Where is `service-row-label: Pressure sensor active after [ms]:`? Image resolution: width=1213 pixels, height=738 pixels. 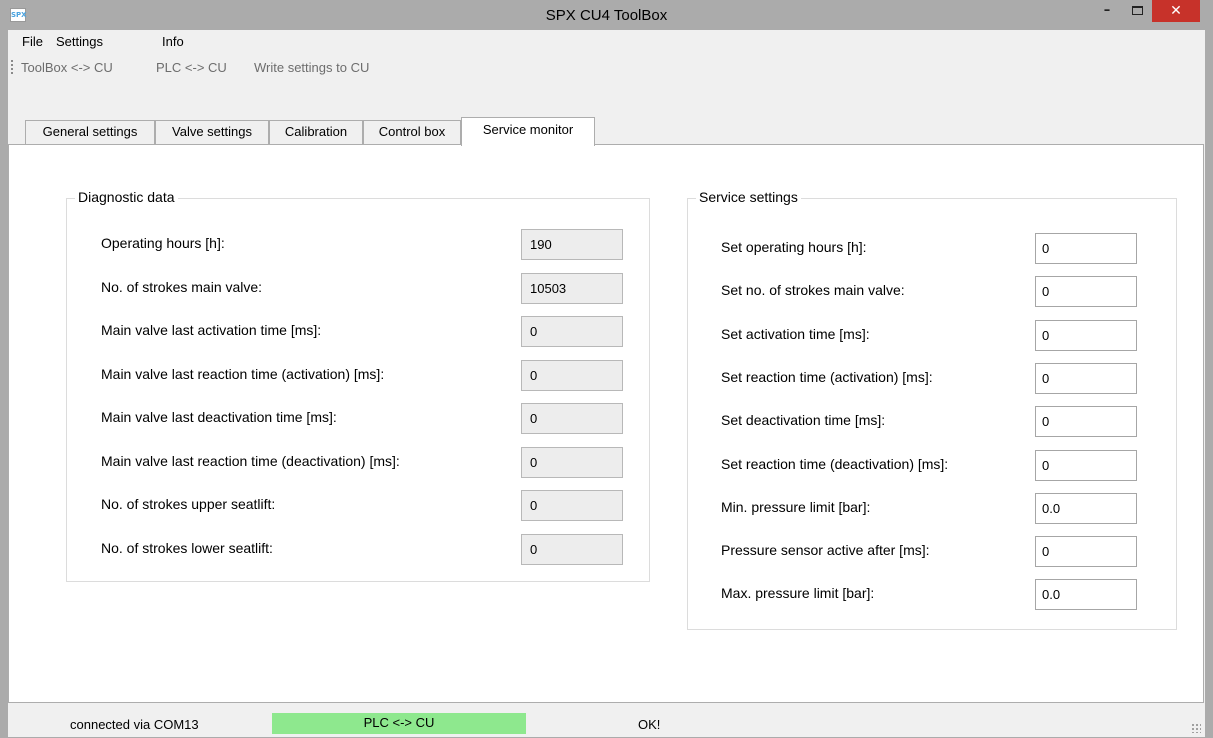
service-row-label: Pressure sensor active after [ms]: is located at coordinates (825, 550).